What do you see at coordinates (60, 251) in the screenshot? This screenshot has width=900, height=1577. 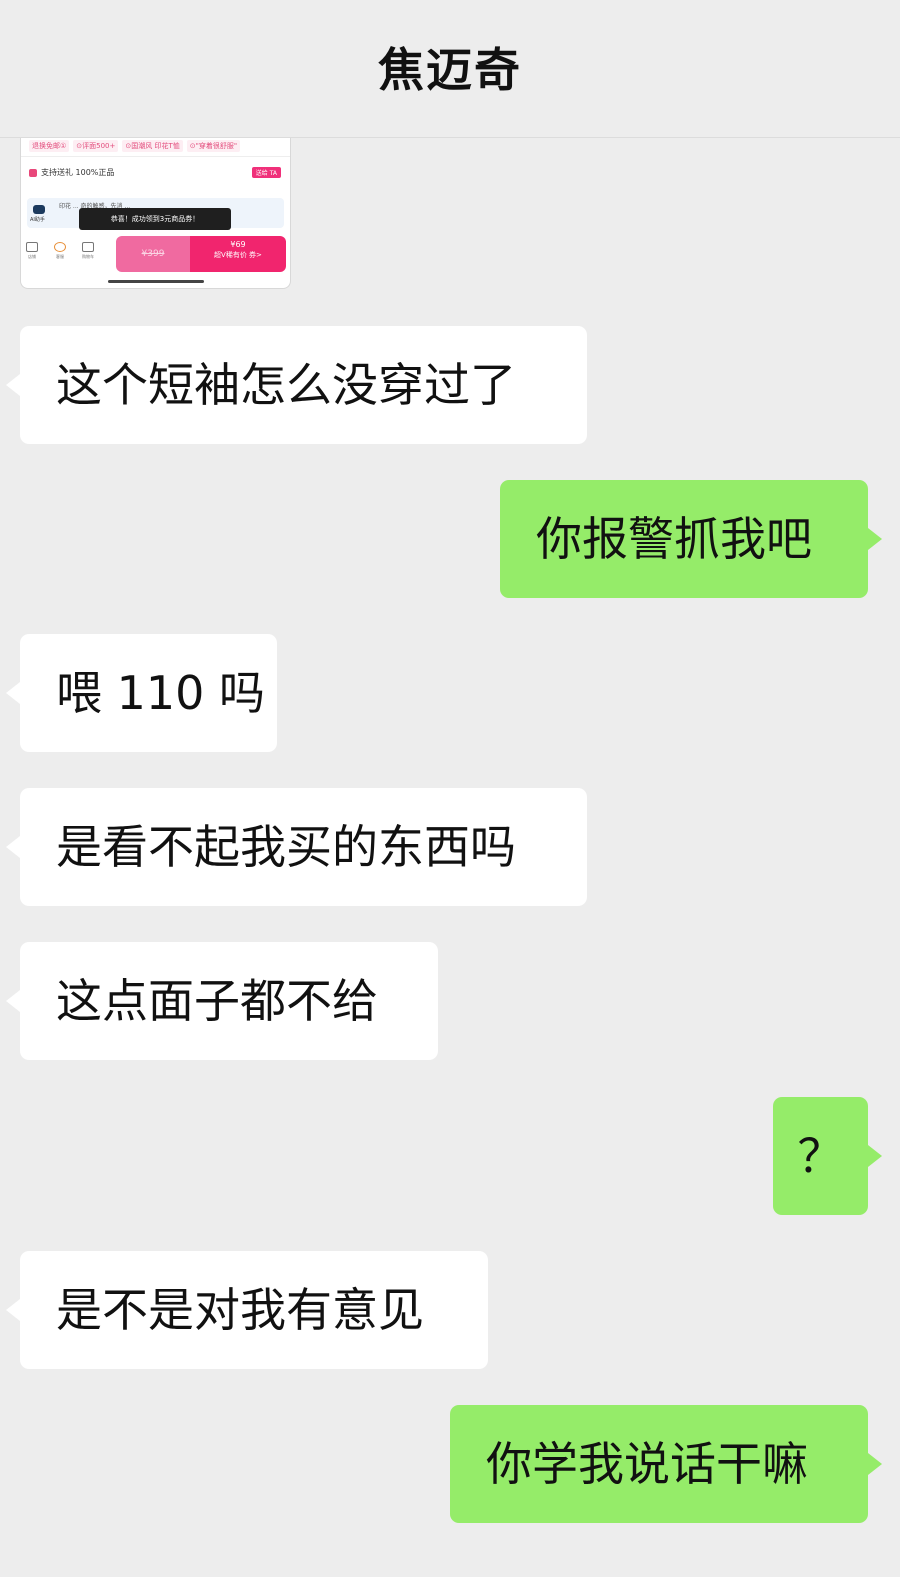 I see `service-icon: 客服` at bounding box center [60, 251].